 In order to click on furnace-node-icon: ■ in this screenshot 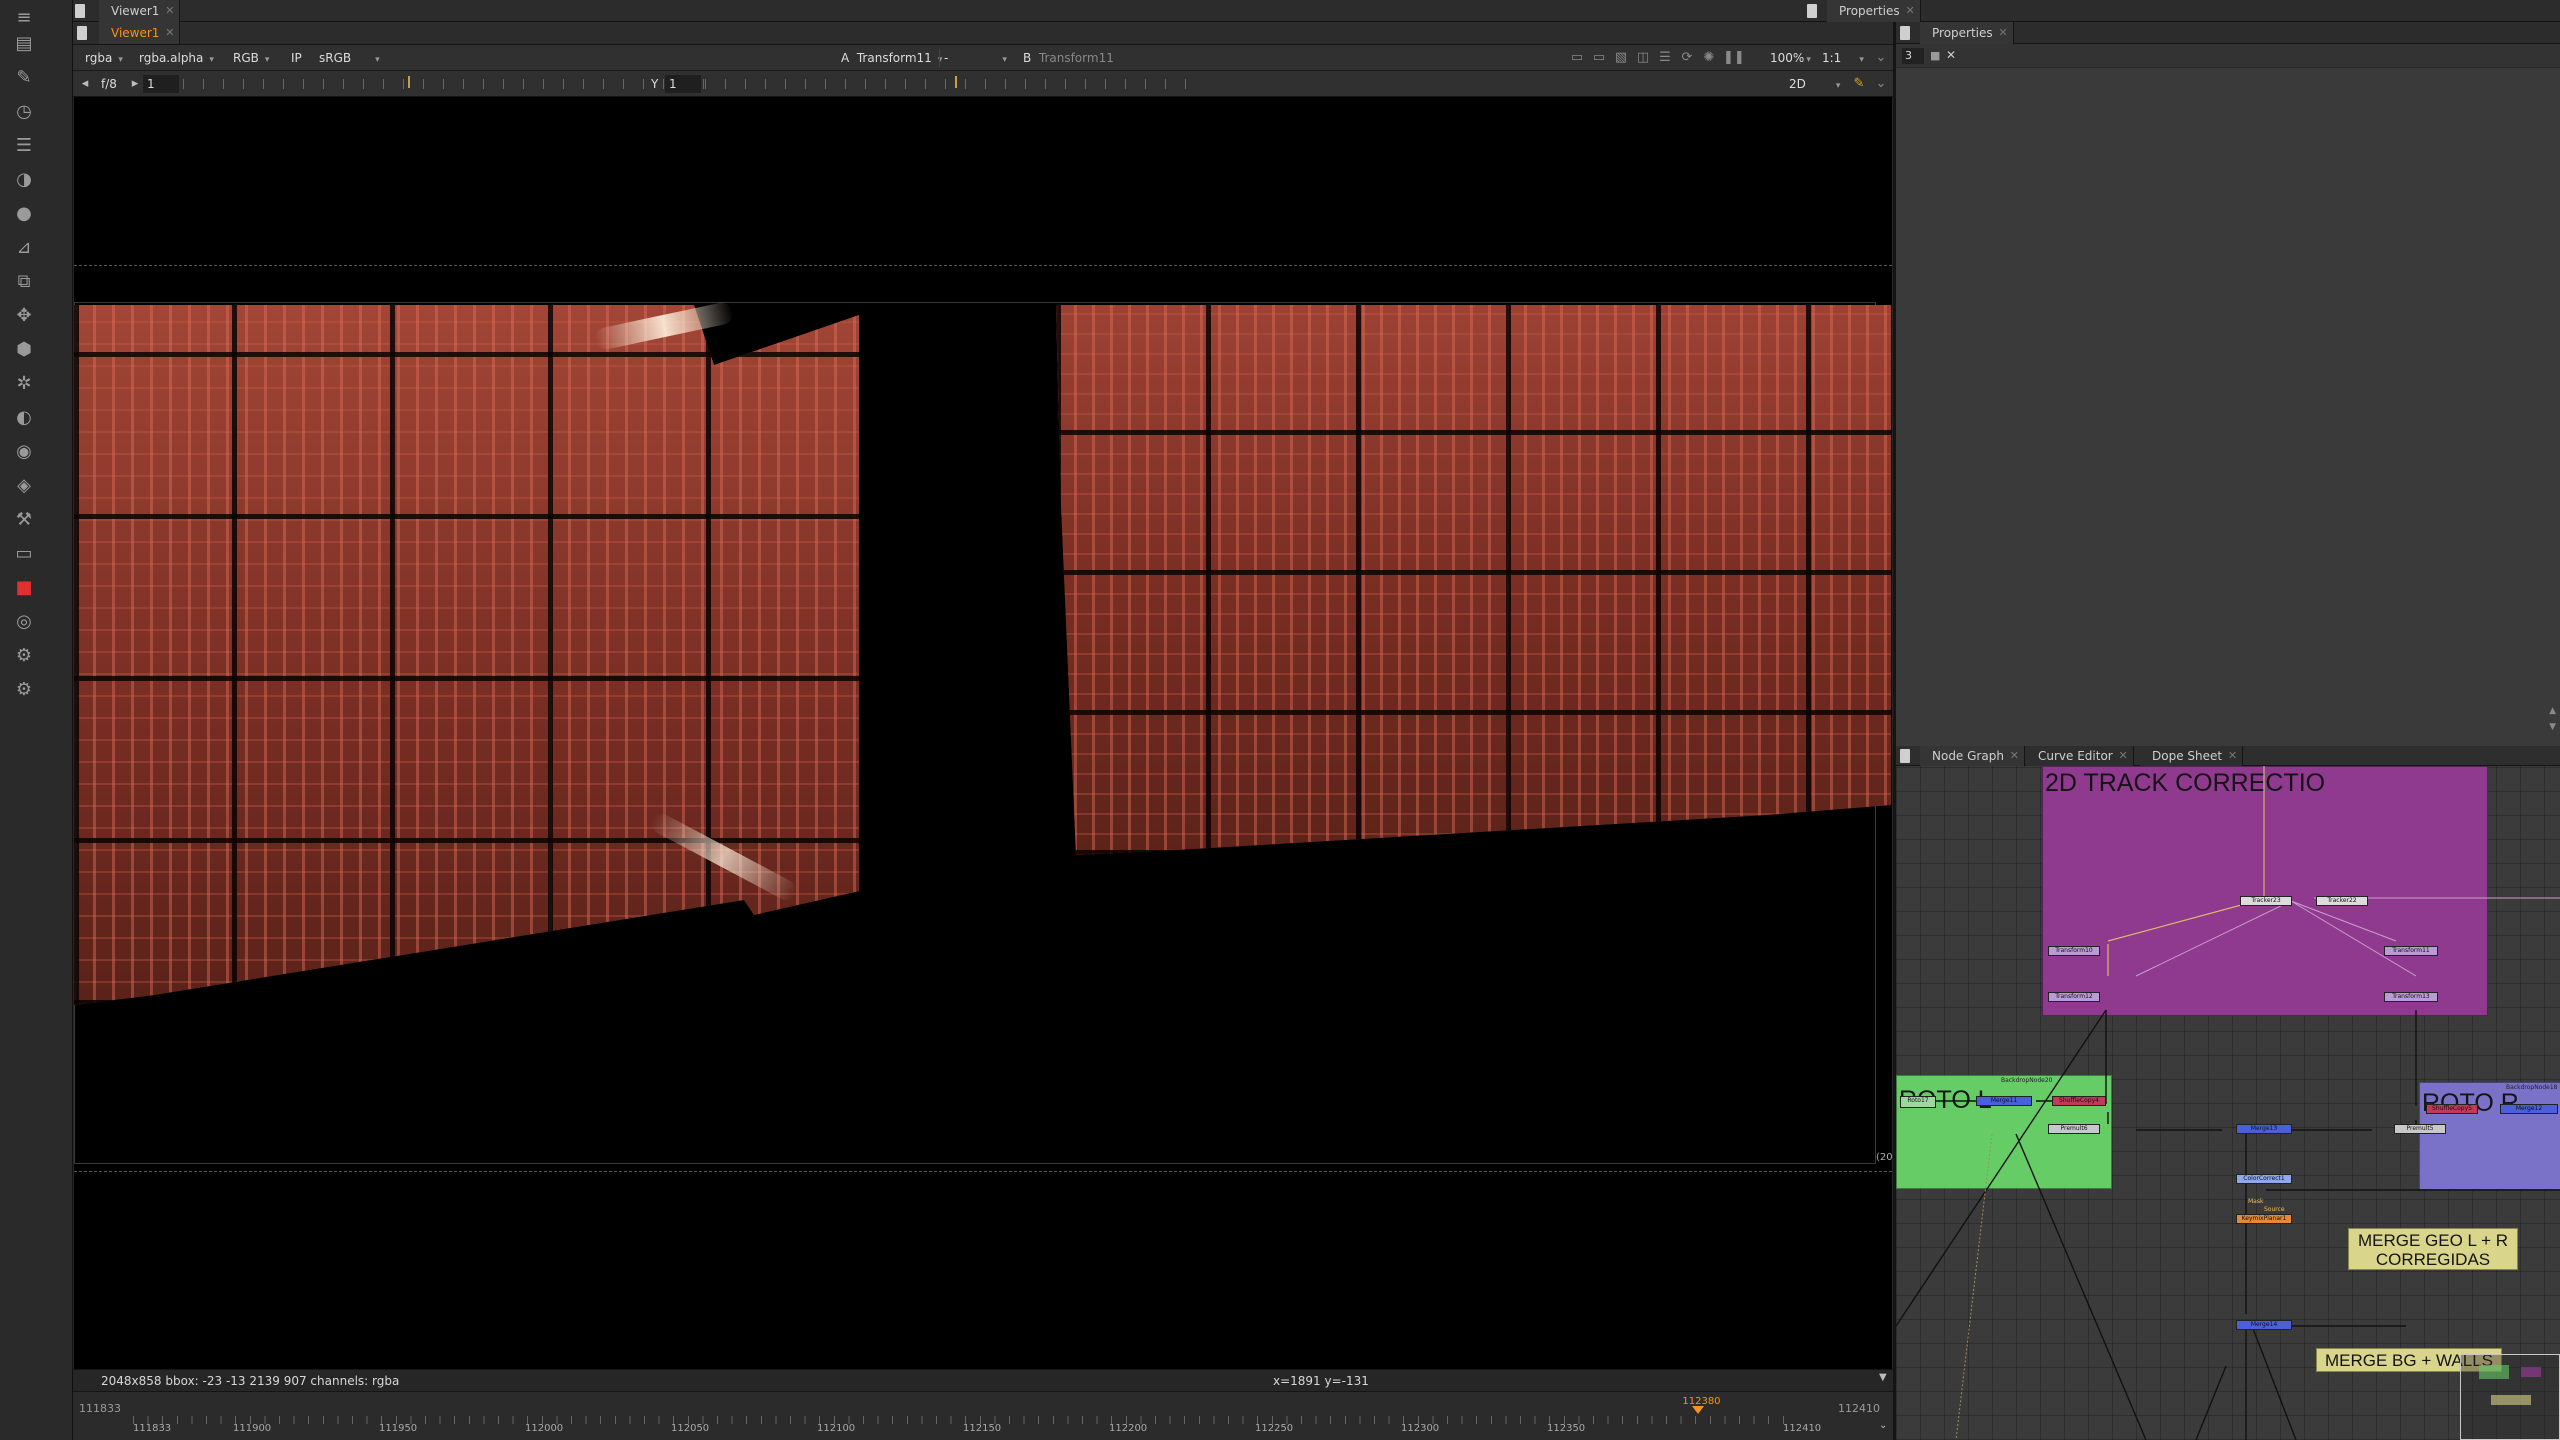, I will do `click(24, 587)`.